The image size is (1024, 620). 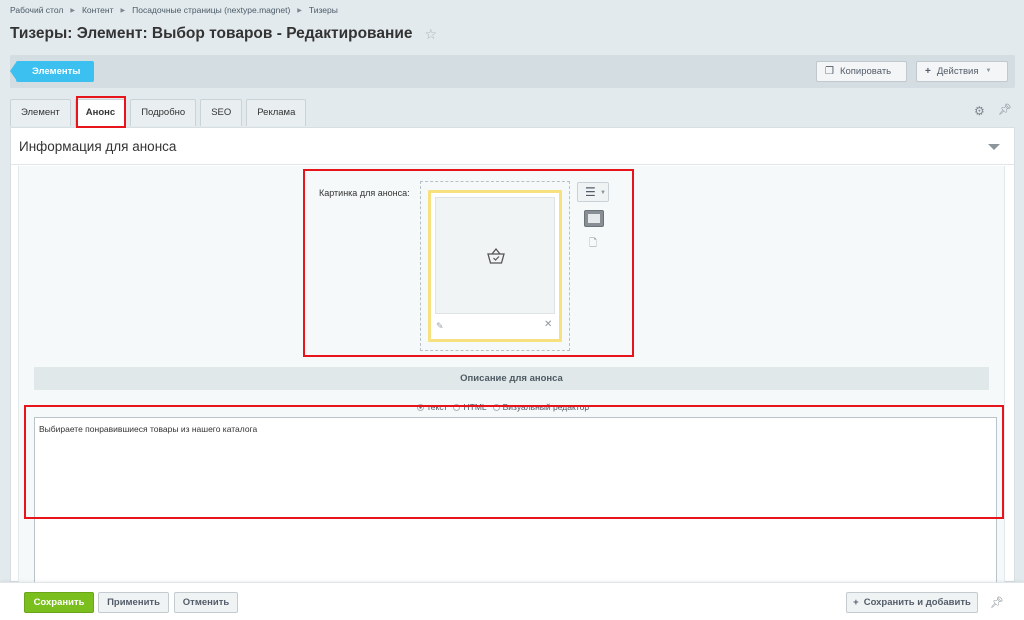 I want to click on radio-html-label: HTML, so click(x=475, y=407).